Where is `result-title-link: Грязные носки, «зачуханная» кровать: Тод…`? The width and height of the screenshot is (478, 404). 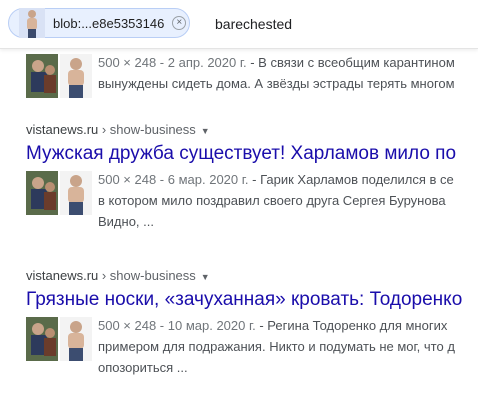 result-title-link: Грязные носки, «зачуханная» кровать: Тод… is located at coordinates (252, 300).